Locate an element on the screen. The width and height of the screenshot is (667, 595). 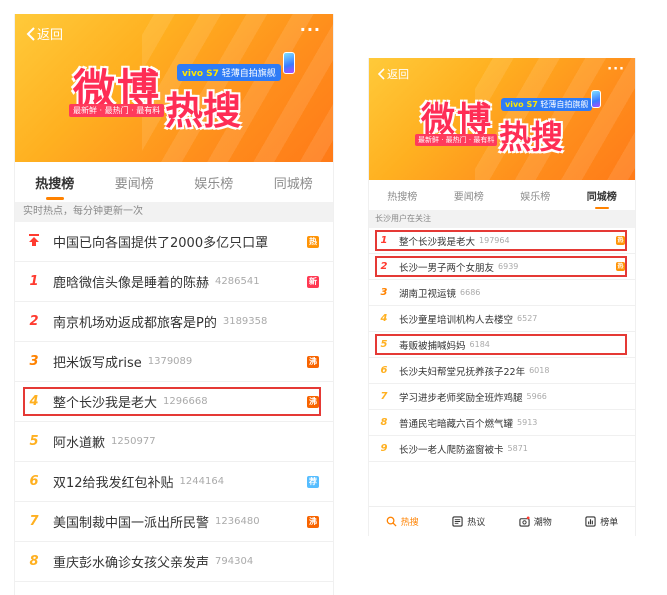
trend-goods-icon is located at coordinates (524, 521).